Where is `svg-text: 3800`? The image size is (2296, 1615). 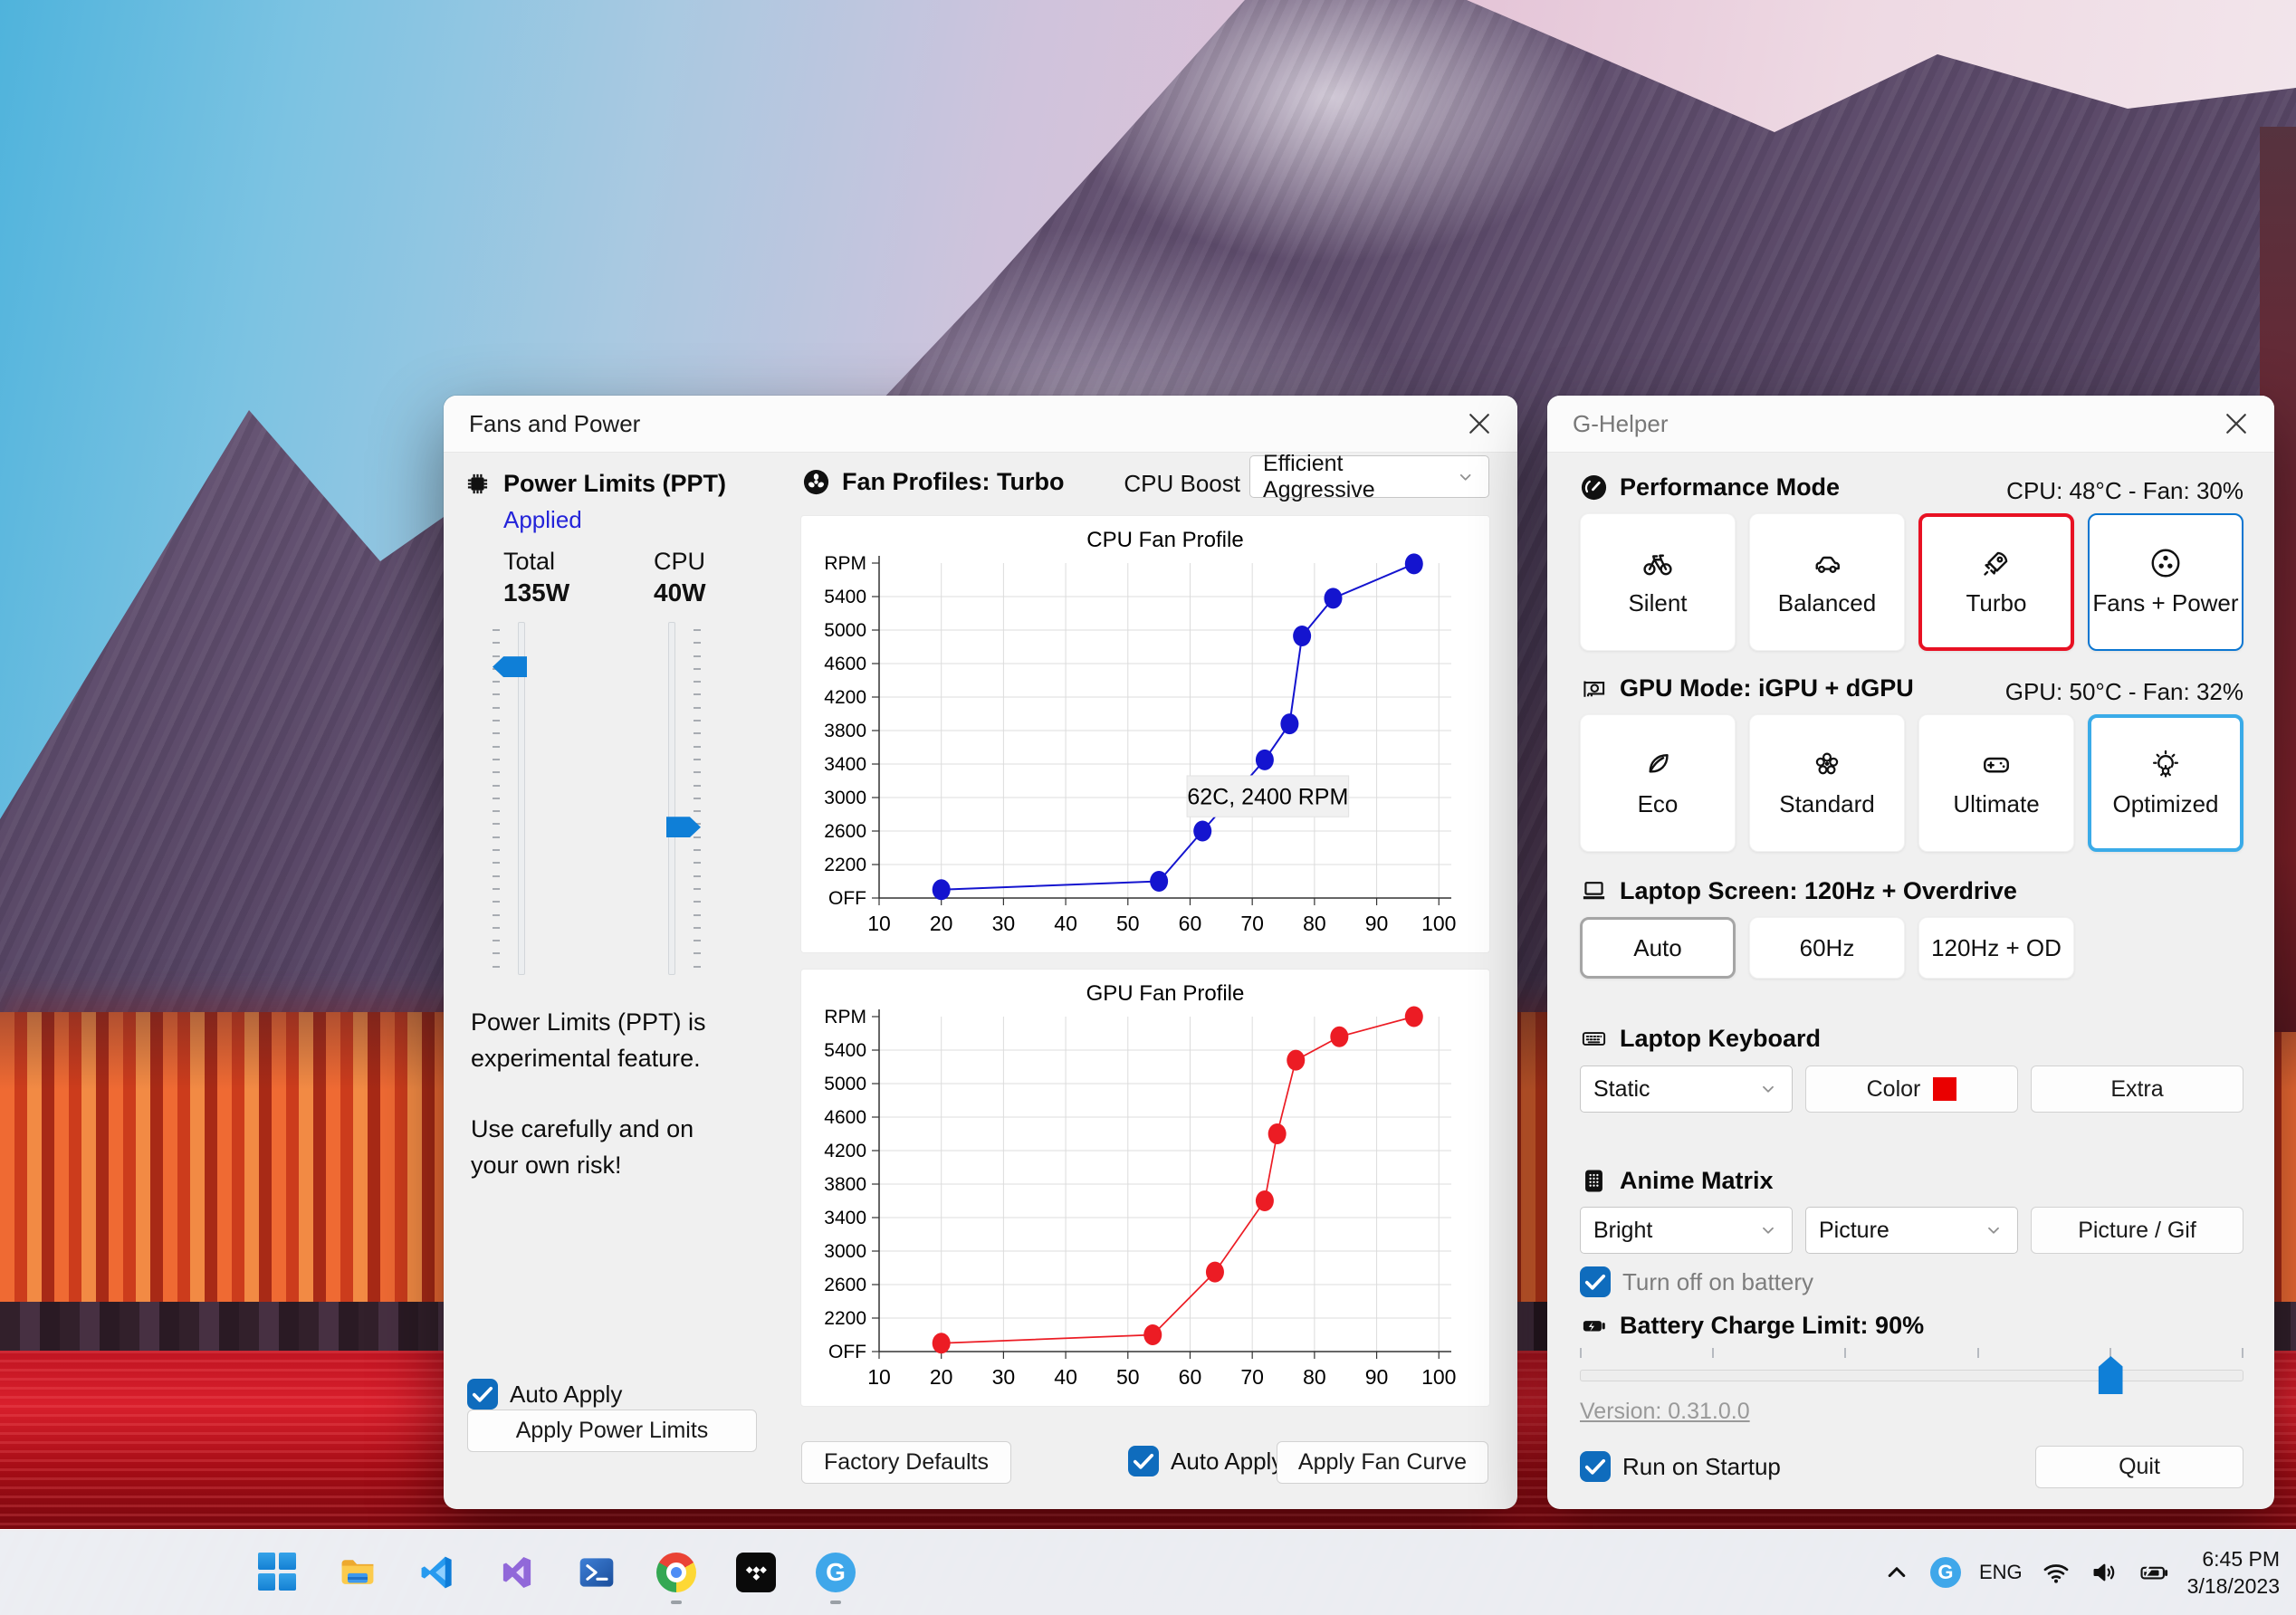 svg-text: 3800 is located at coordinates (845, 731).